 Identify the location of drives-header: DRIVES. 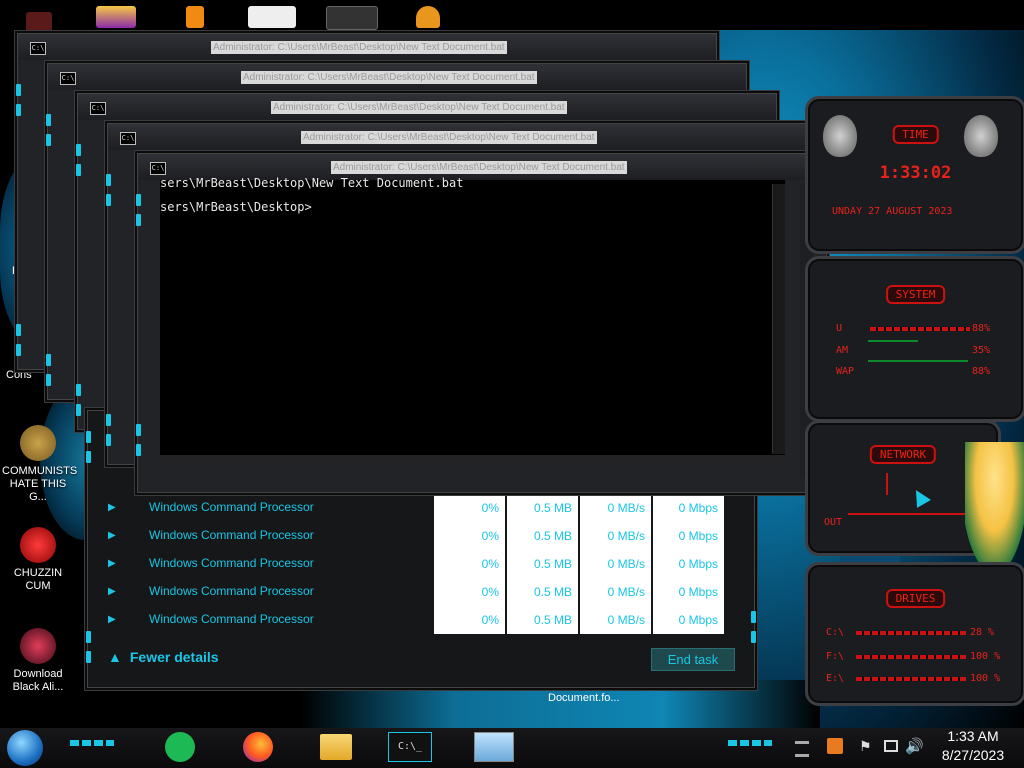
(915, 598).